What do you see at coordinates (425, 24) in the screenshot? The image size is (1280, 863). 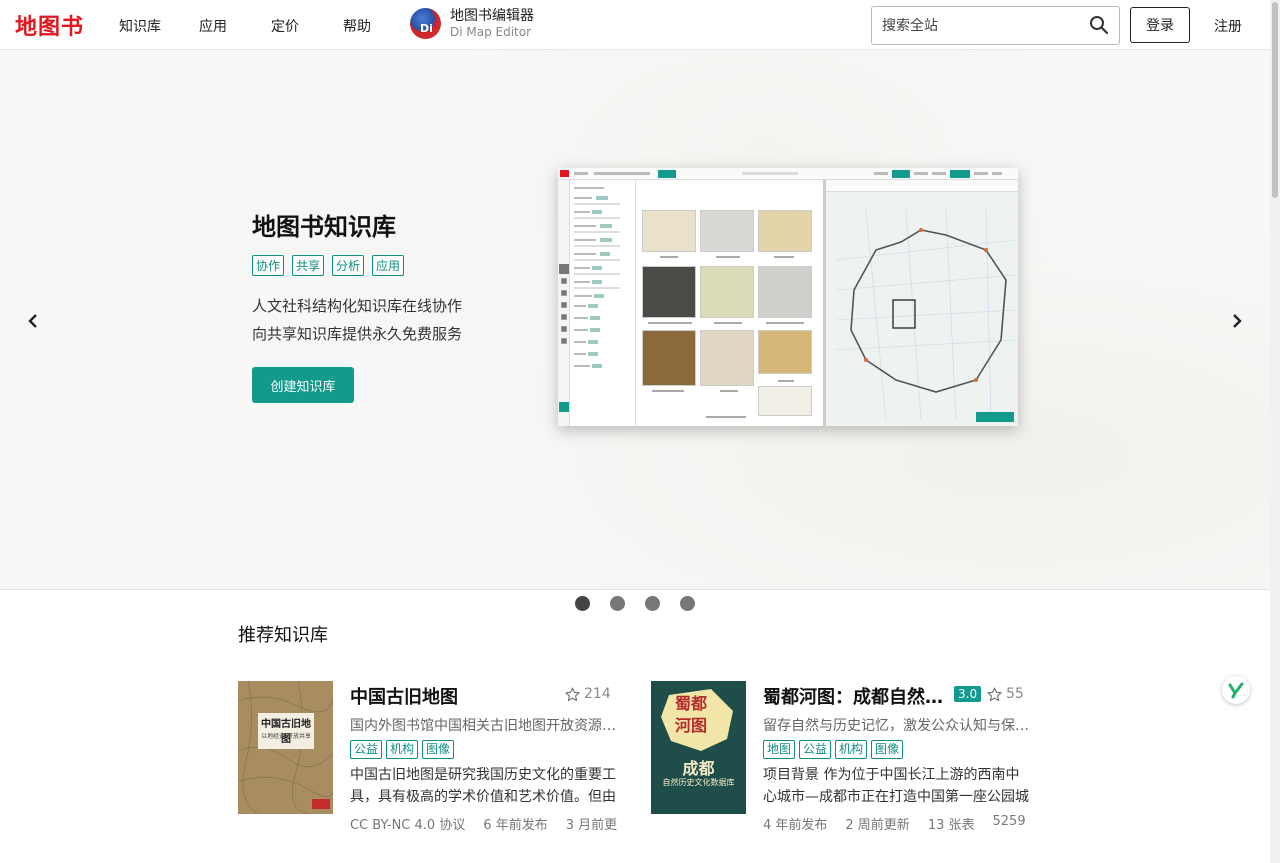 I see `di-logo-icon: Di` at bounding box center [425, 24].